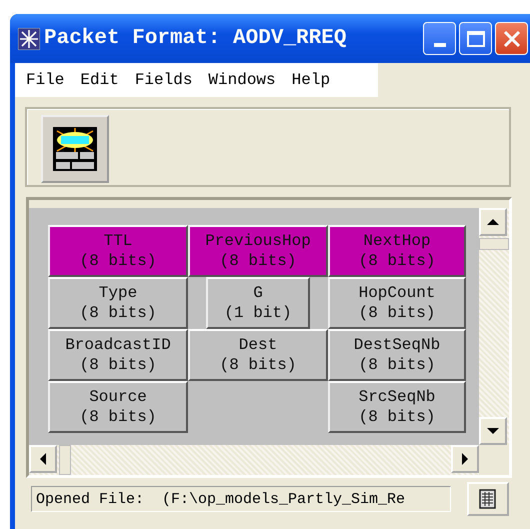 This screenshot has width=530, height=529. Describe the element at coordinates (45, 80) in the screenshot. I see `menu-item: File` at that location.